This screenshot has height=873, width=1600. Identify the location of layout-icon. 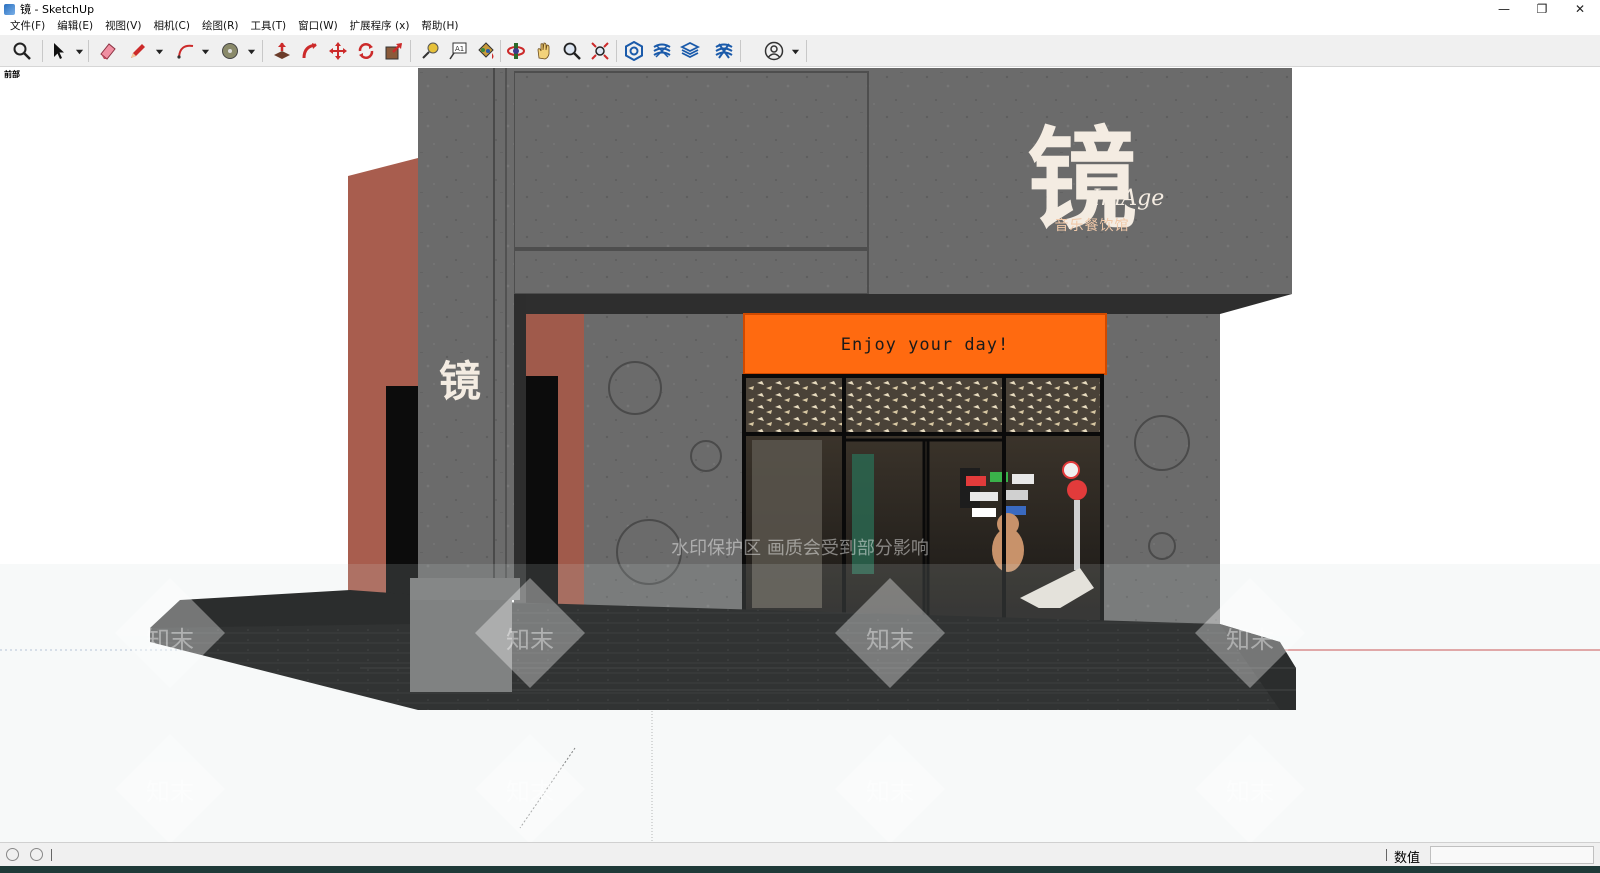
(690, 51).